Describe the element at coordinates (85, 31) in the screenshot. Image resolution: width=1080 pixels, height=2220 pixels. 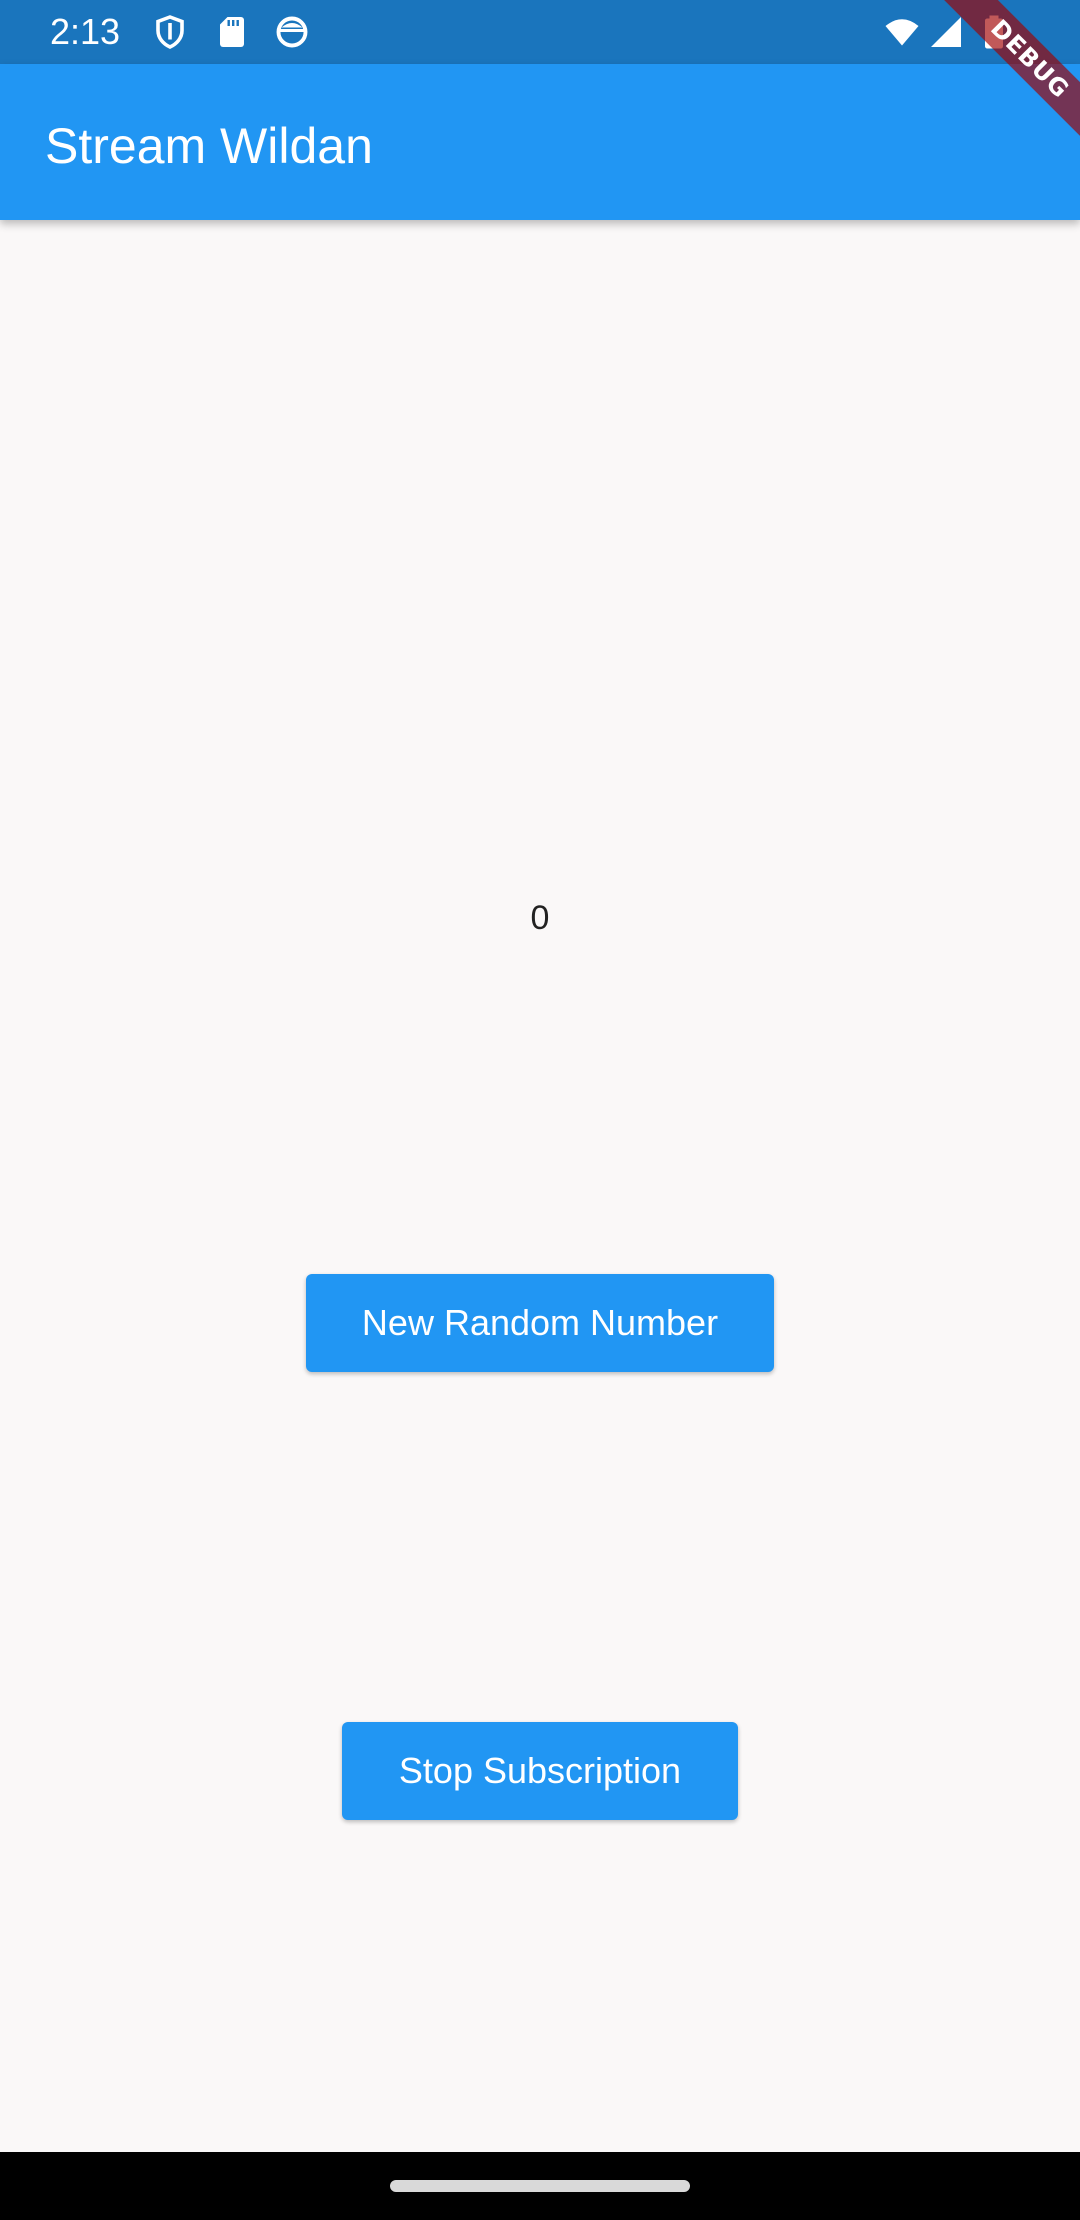
I see `status-time: 2:13` at that location.